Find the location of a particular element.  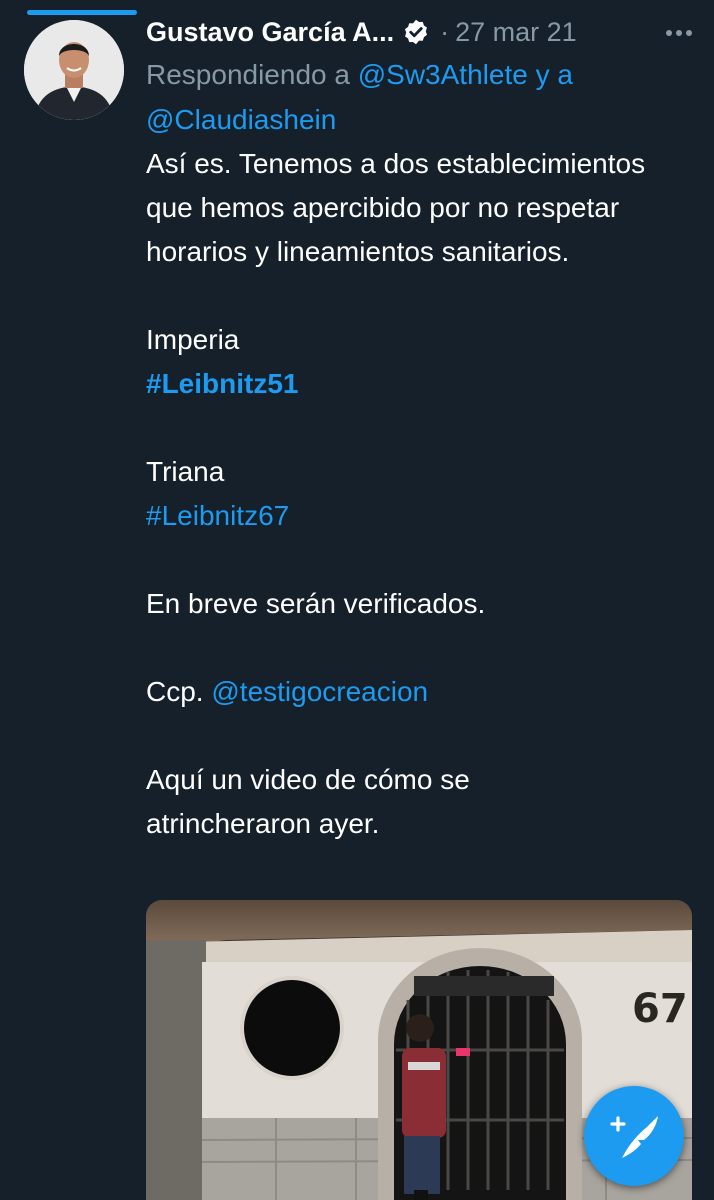

tab-indicator is located at coordinates (82, 12).